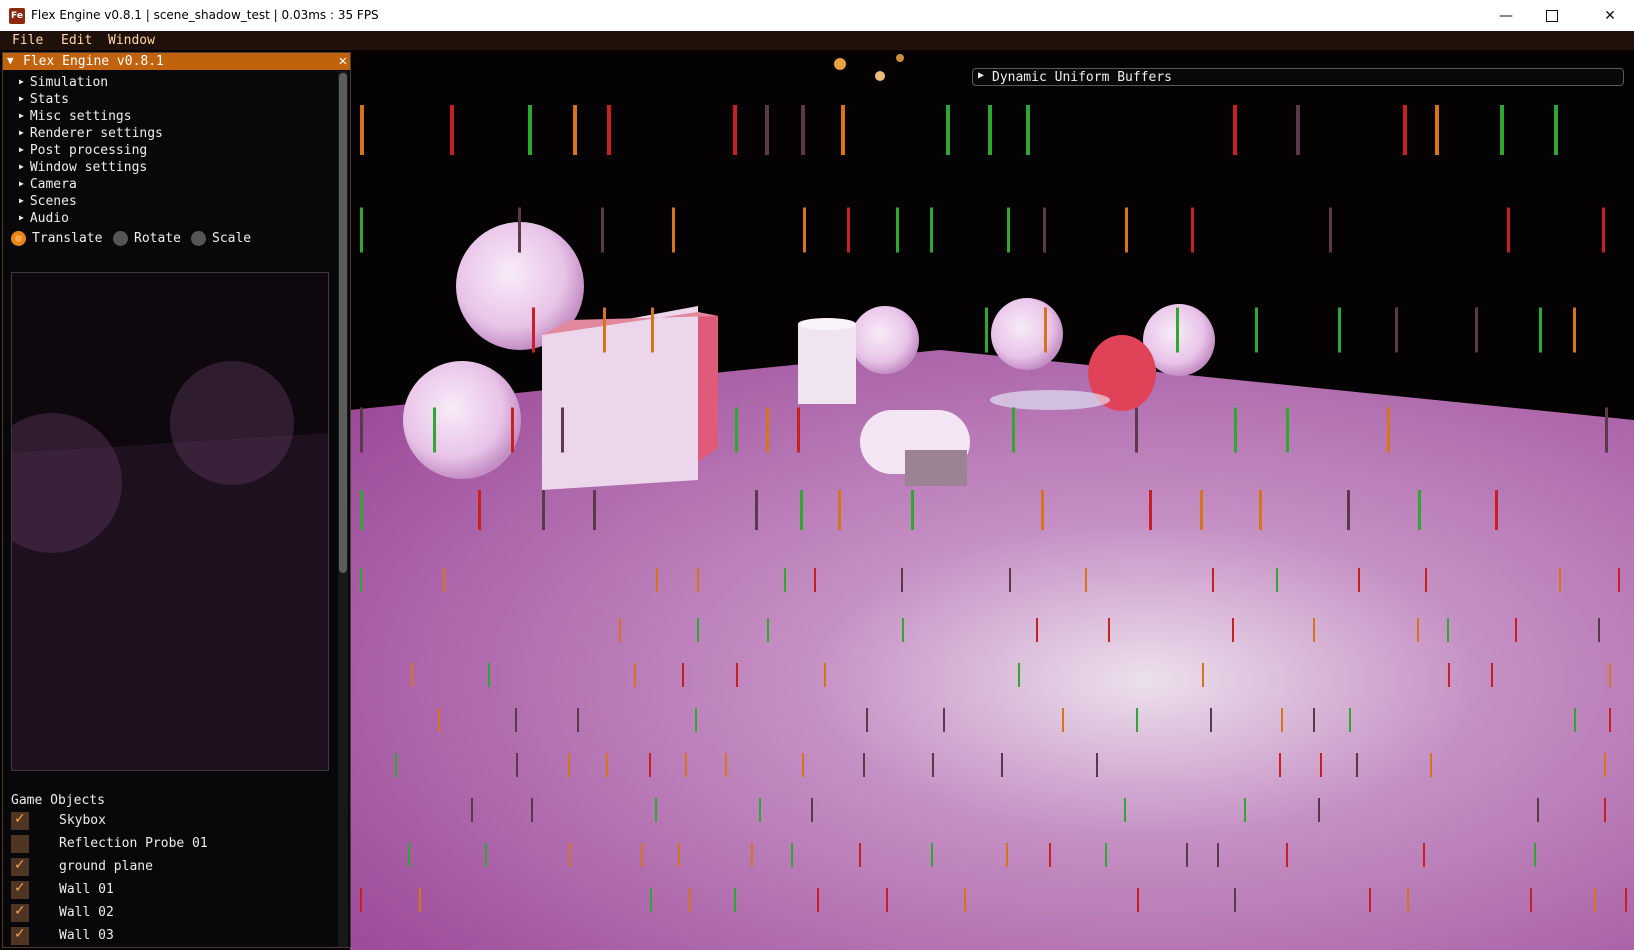 The height and width of the screenshot is (950, 1634). I want to click on radio-rotate: Rotate, so click(147, 240).